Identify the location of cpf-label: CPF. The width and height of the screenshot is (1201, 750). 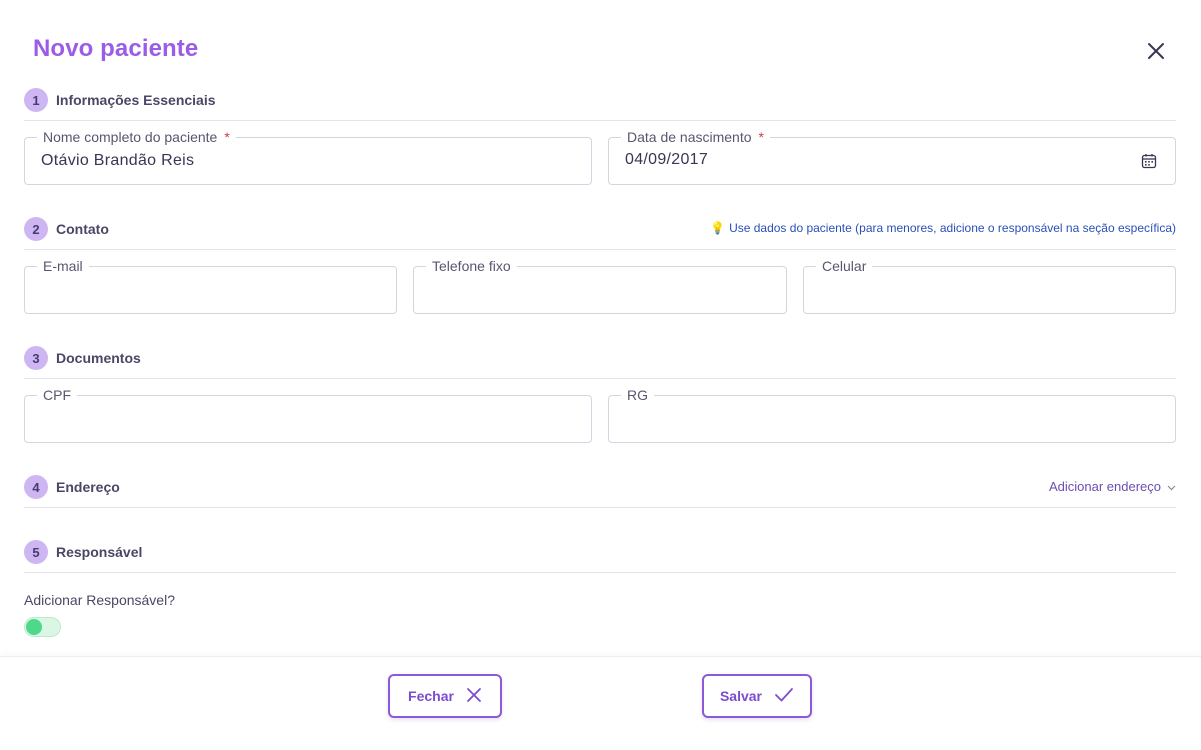
(57, 395).